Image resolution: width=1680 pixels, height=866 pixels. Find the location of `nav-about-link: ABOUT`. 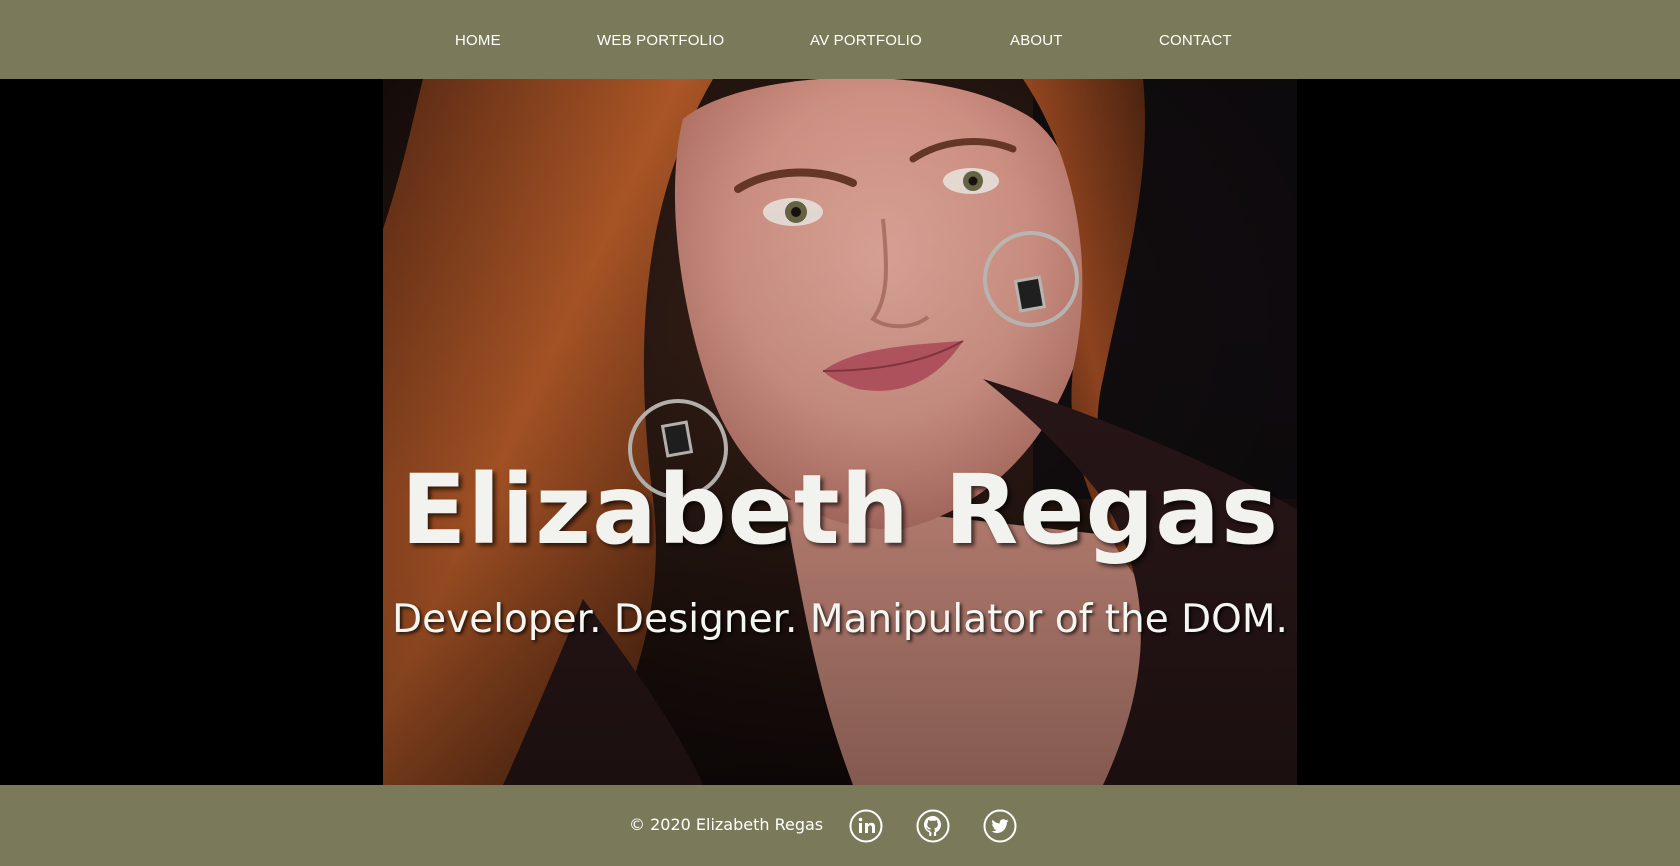

nav-about-link: ABOUT is located at coordinates (1036, 41).